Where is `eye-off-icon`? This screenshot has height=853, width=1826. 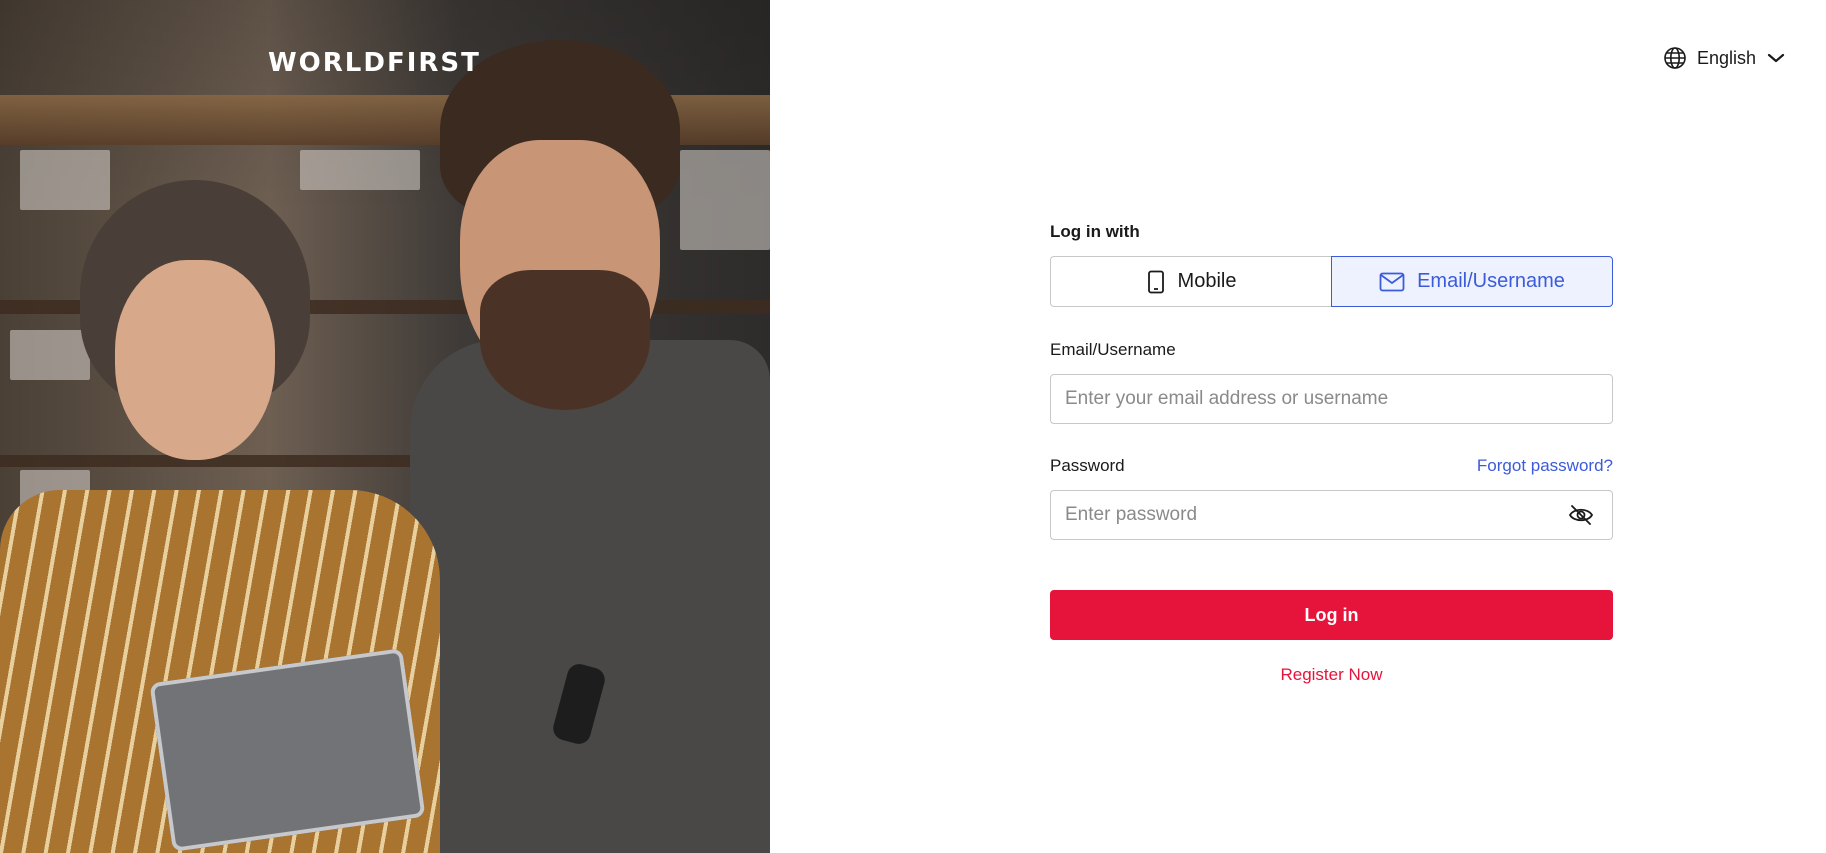 eye-off-icon is located at coordinates (1581, 515).